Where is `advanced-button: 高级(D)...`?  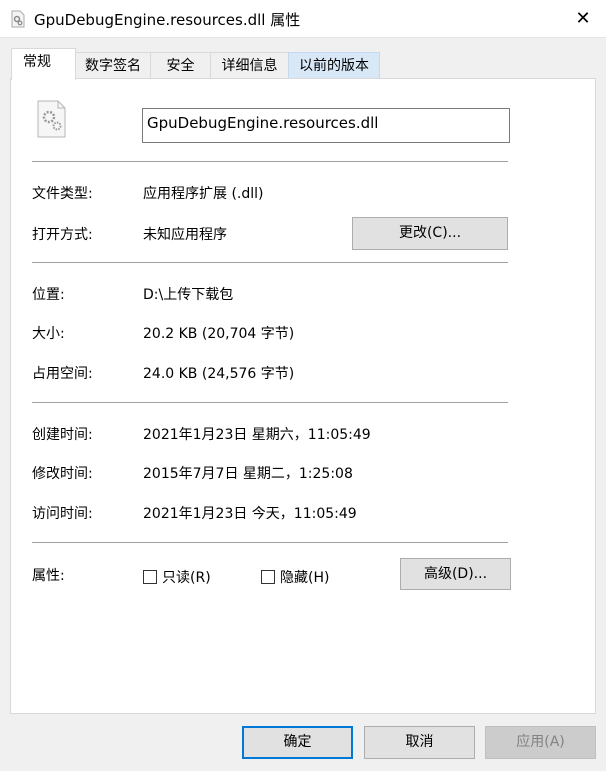
advanced-button: 高级(D)... is located at coordinates (455, 574).